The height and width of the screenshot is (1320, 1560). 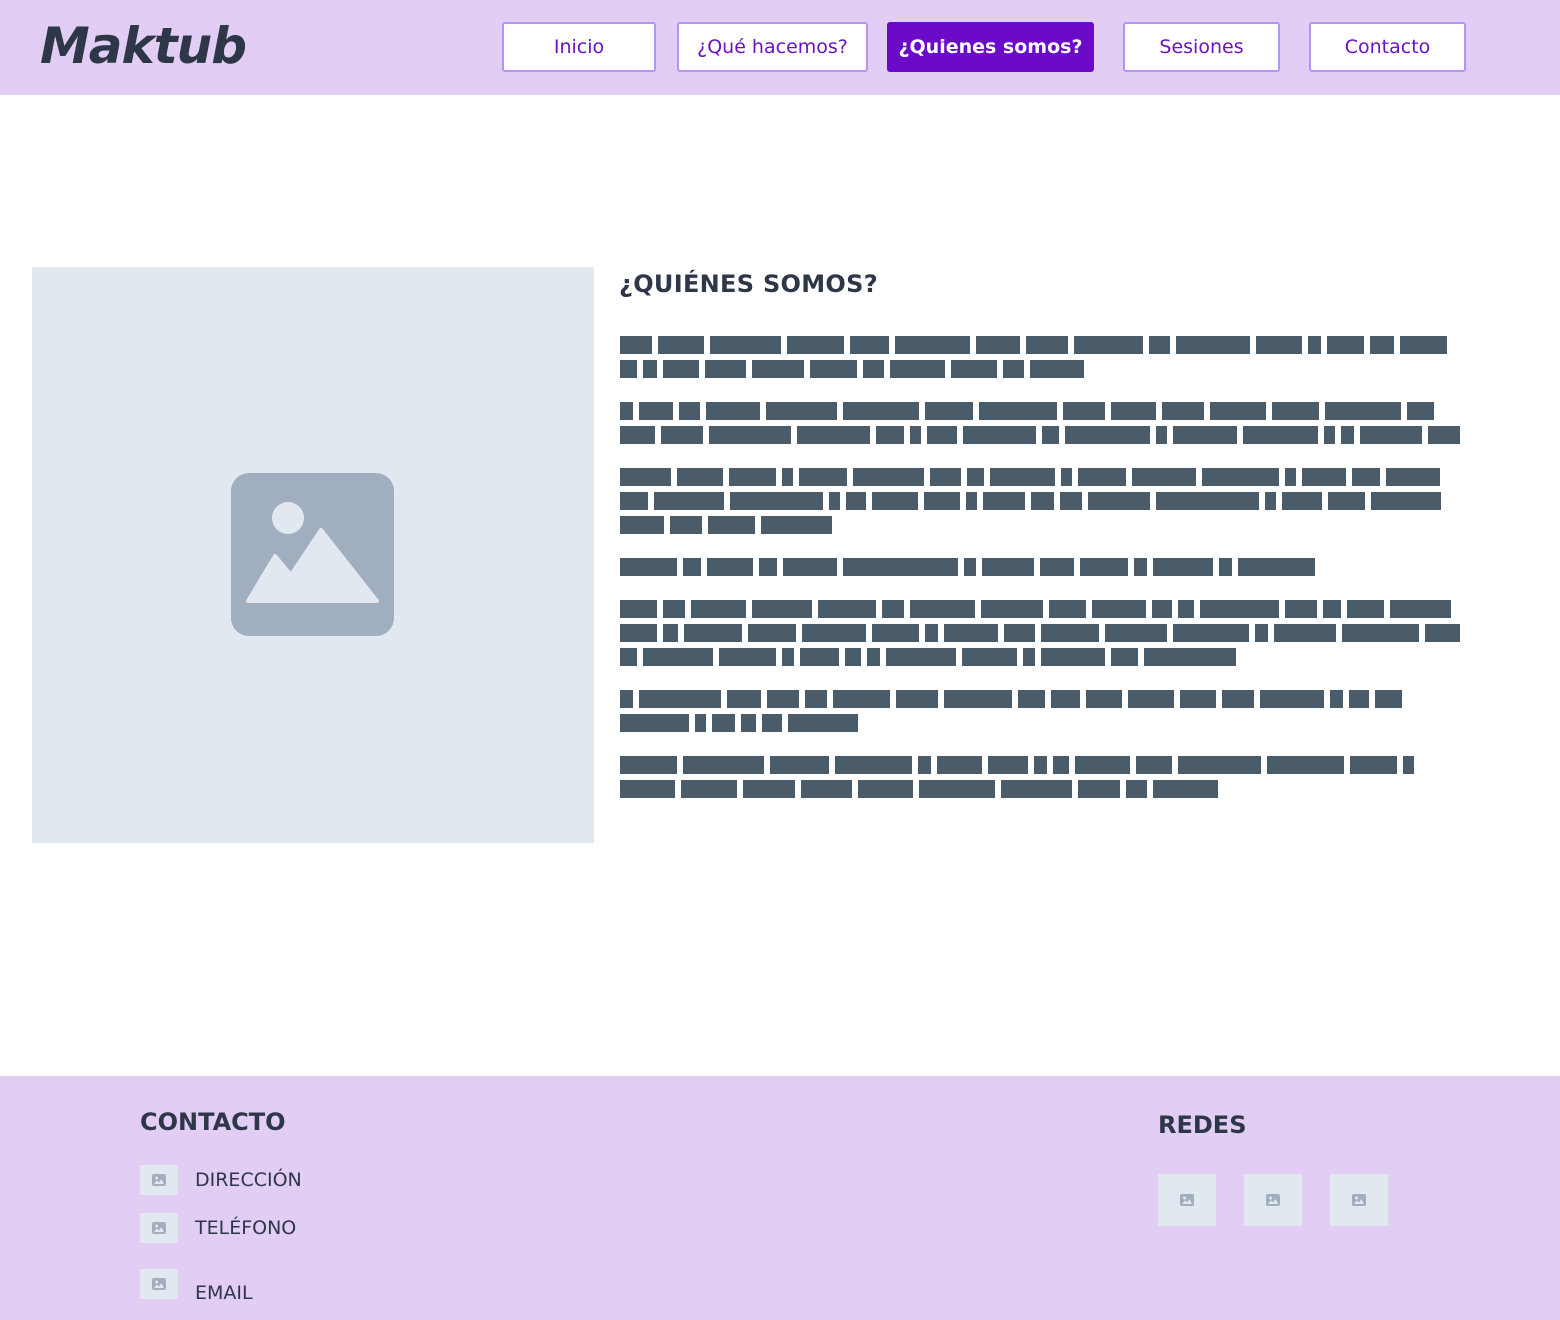 I want to click on contact-address: DIRECCIÓN, so click(x=221, y=1180).